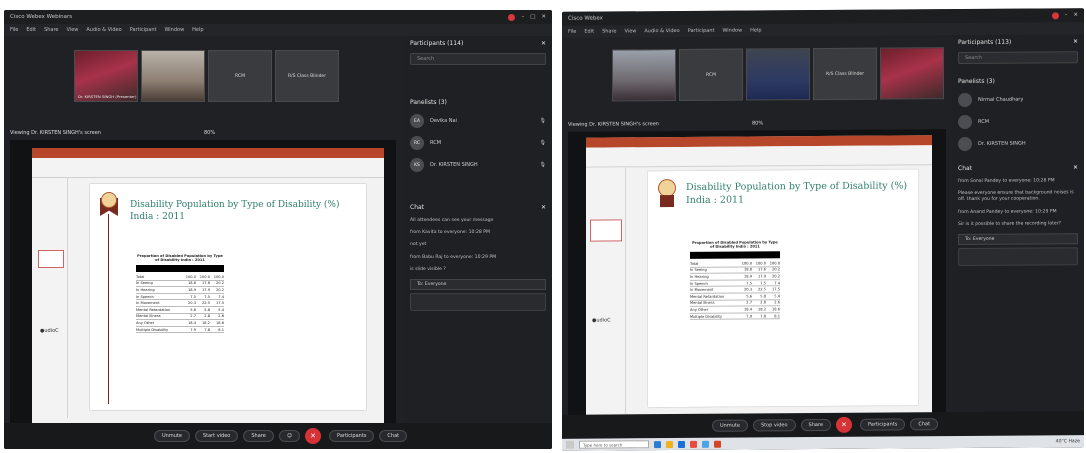 This screenshot has width=1086, height=453. Describe the element at coordinates (106, 76) in the screenshot. I see `video-thumbnail: Dr. KIRSTEN SINGH (Presenter)` at that location.